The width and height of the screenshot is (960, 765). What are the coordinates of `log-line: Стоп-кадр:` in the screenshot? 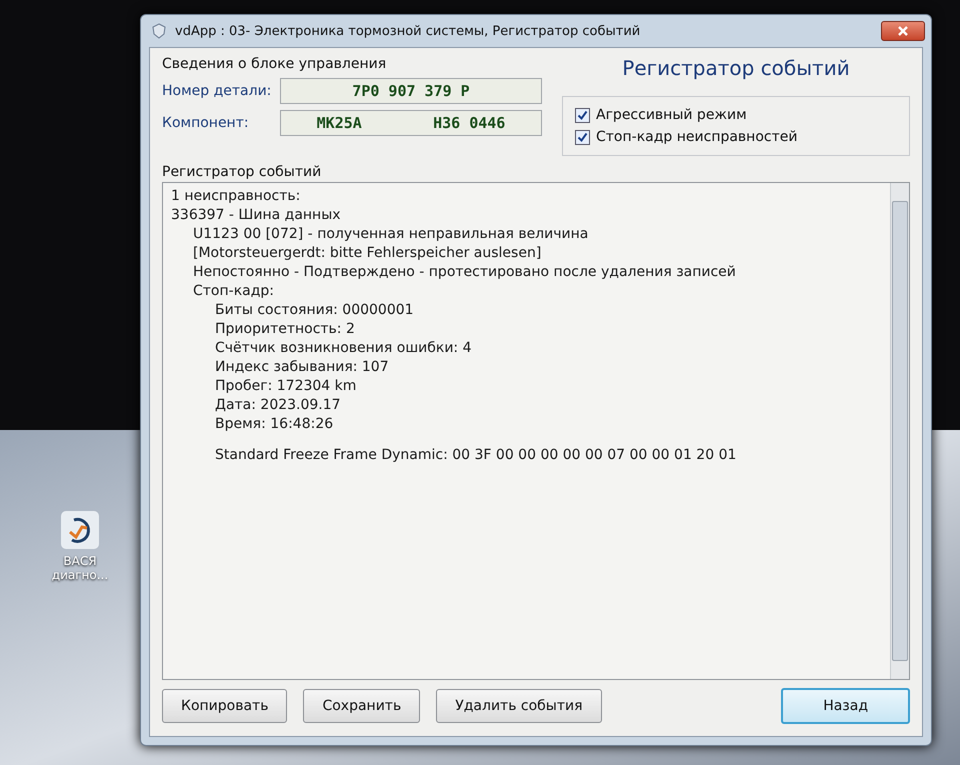 It's located at (234, 291).